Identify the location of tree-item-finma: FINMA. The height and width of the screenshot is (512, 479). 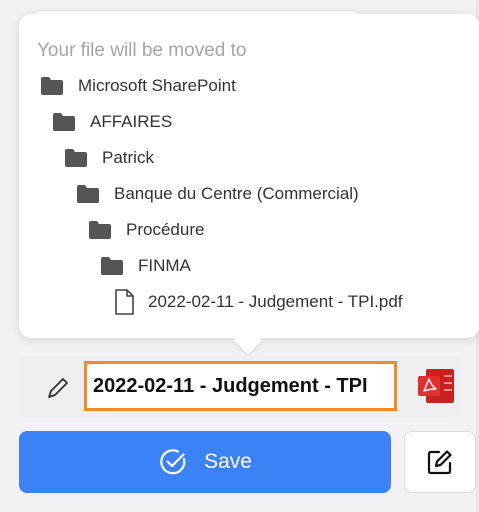
(145, 266).